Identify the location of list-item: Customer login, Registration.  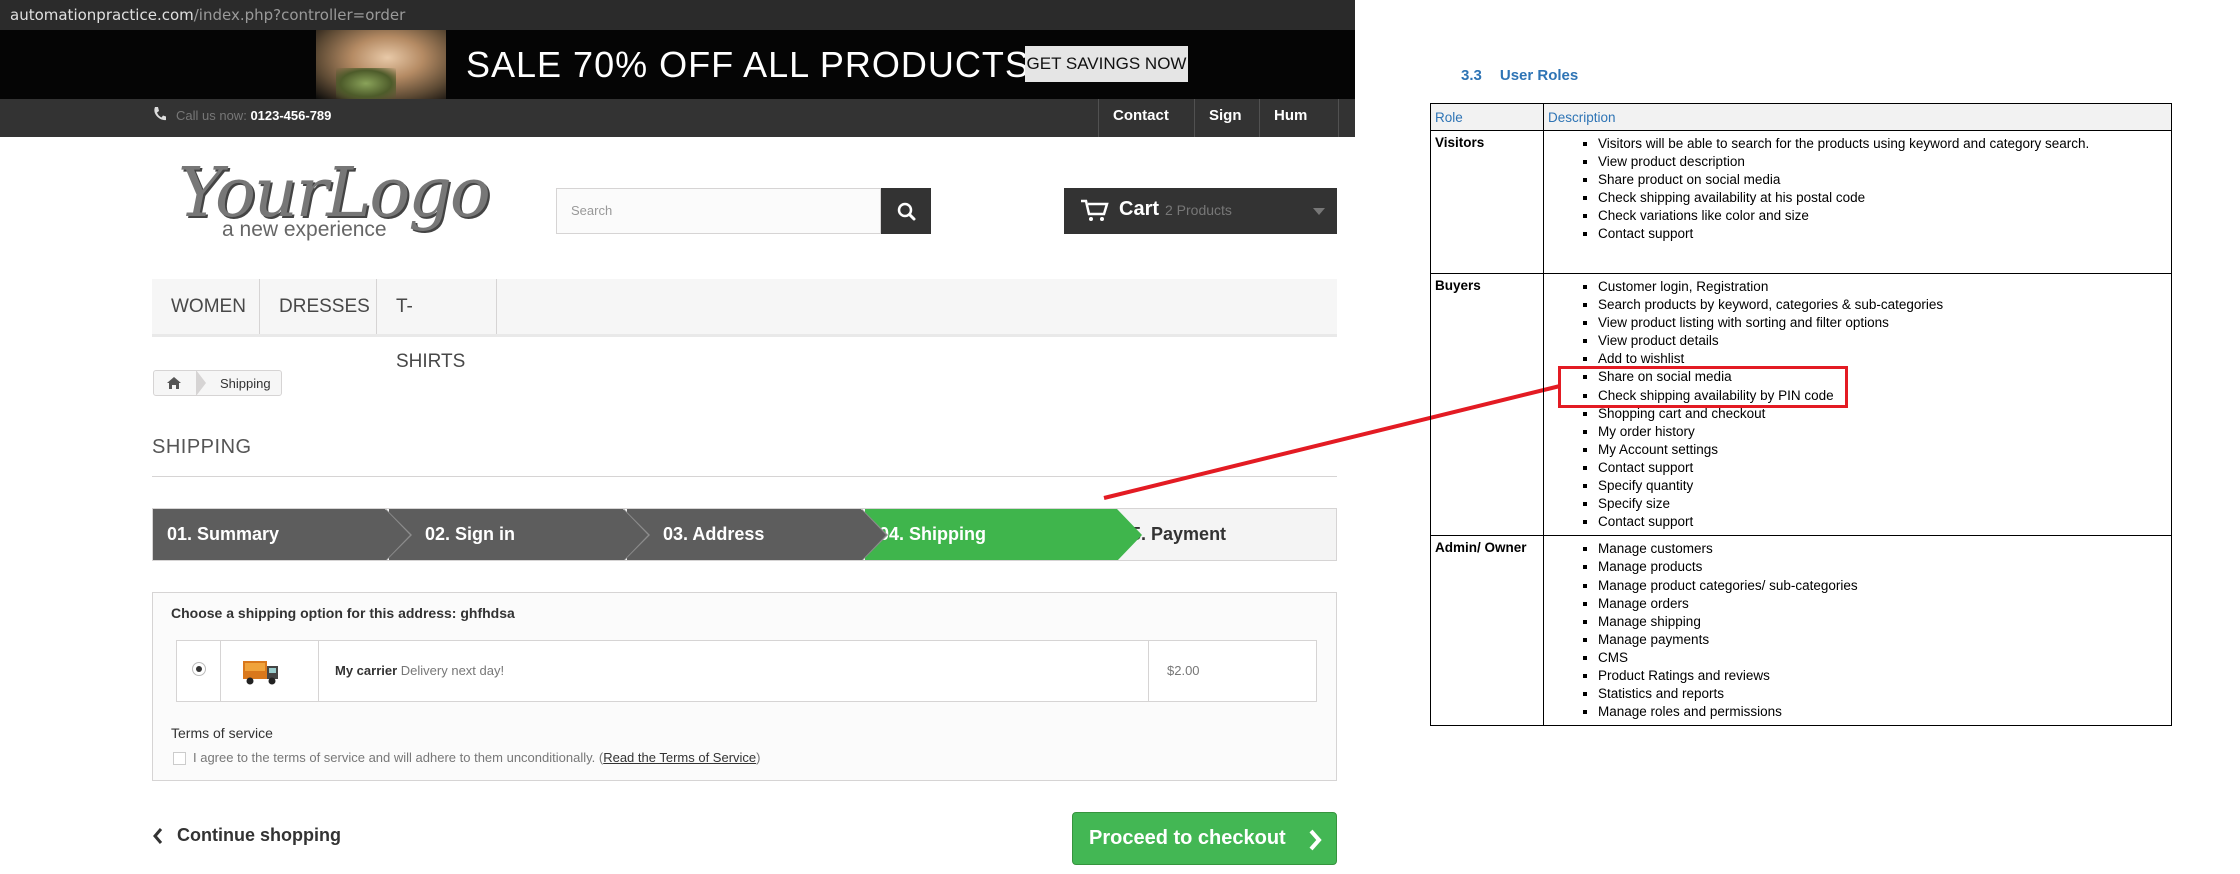
(1882, 287).